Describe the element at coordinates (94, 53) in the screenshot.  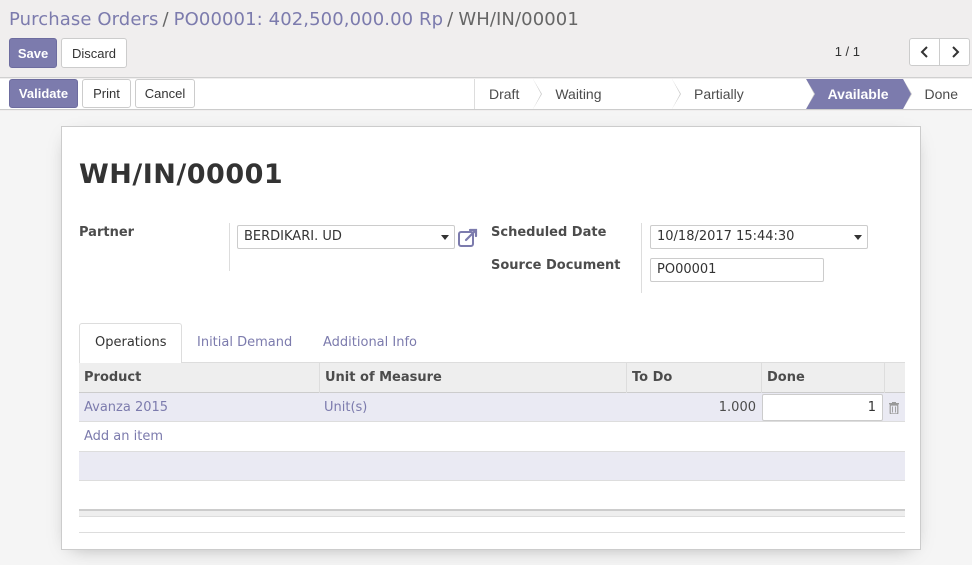
I see `discard-button: Discard` at that location.